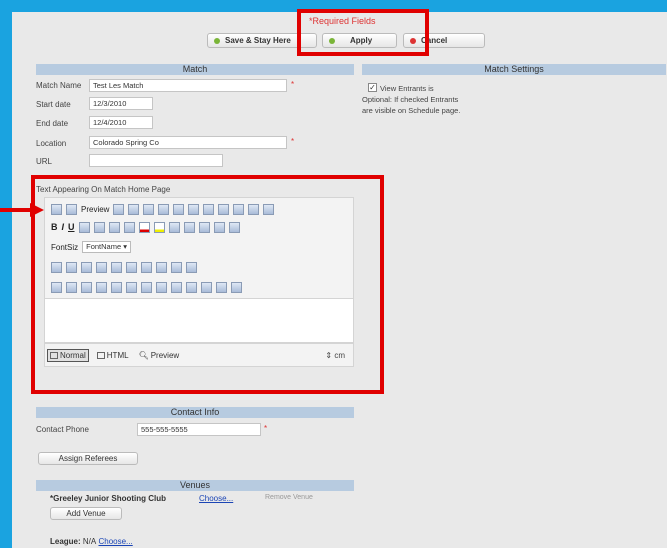  What do you see at coordinates (108, 498) in the screenshot?
I see `venue-name: *Greeley Junior Shooting Club` at bounding box center [108, 498].